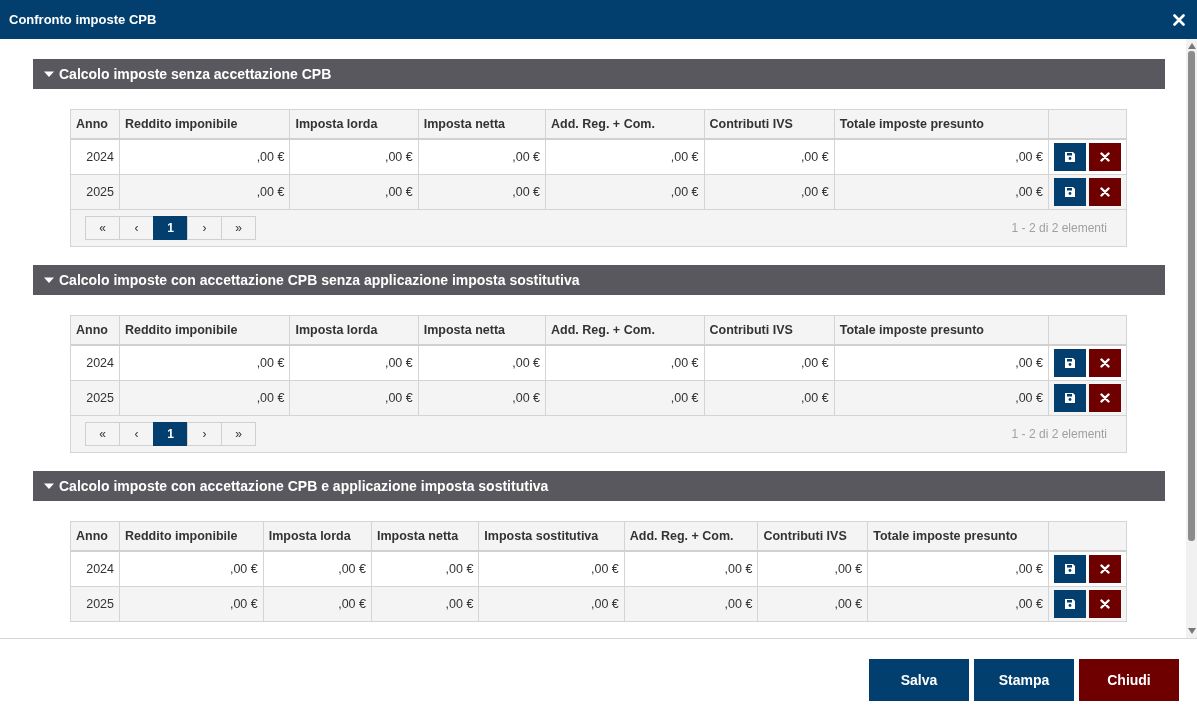 The image size is (1197, 720). I want to click on section-header: Calcolo imposte senza accettazione CPB, so click(599, 74).